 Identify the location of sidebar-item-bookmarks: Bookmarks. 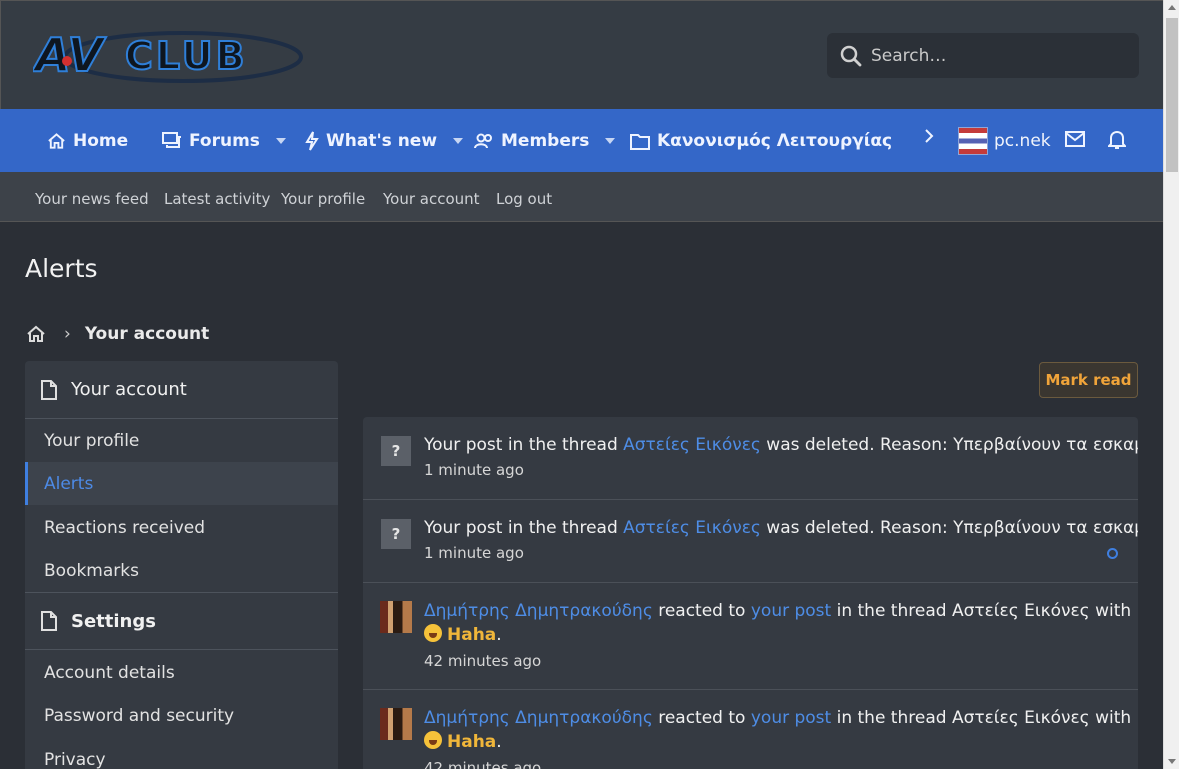
(181, 570).